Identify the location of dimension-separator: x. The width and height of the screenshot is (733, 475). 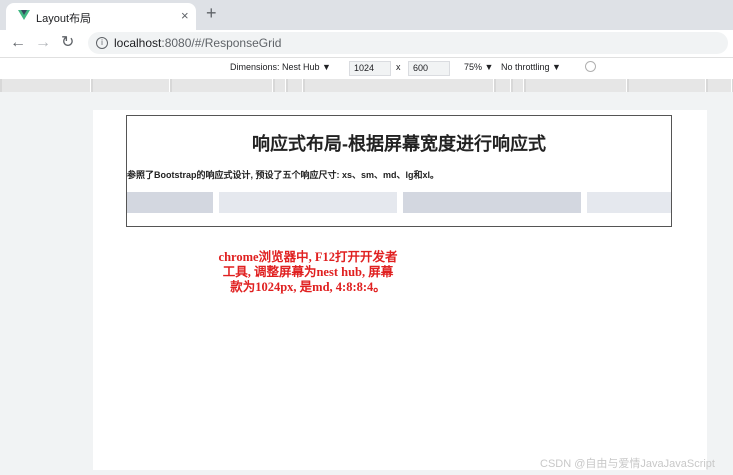
(398, 67).